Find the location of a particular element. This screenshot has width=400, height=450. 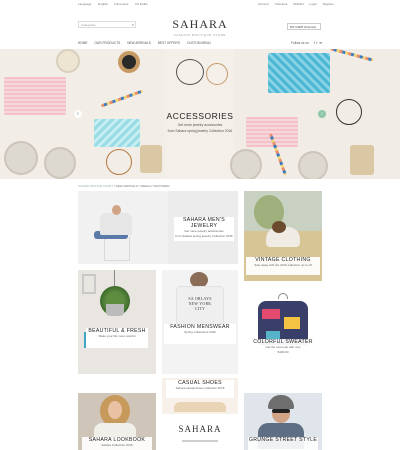

login-link: Login is located at coordinates (312, 4).